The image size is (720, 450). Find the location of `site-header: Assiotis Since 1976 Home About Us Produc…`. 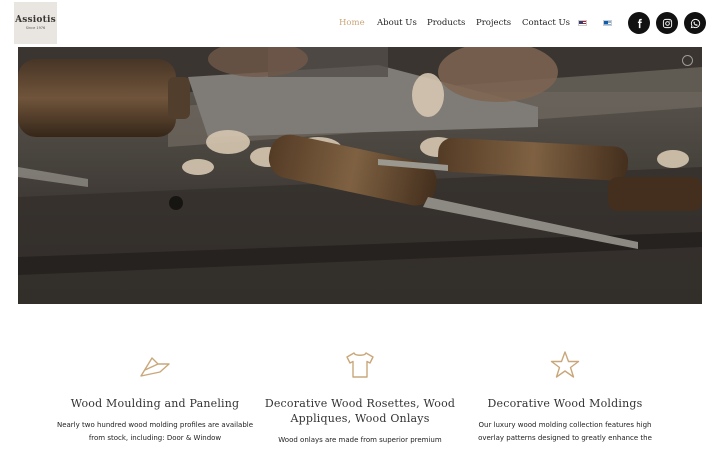

site-header: Assiotis Since 1976 Home About Us Produc… is located at coordinates (360, 23).